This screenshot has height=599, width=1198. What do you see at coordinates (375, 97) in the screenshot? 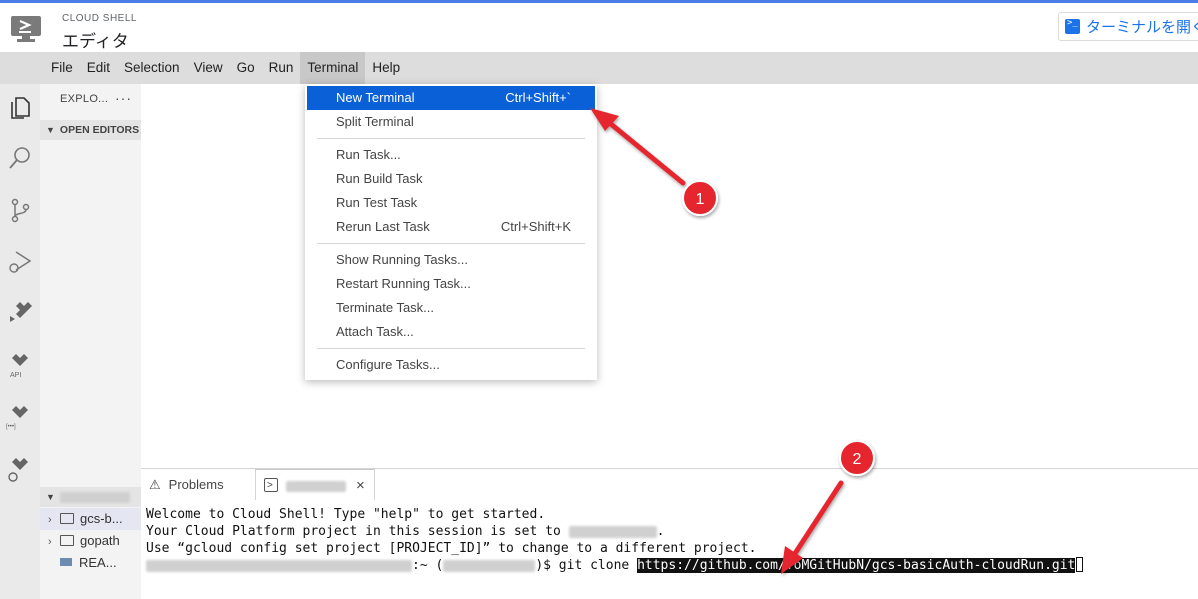
I see `menu-item-label: New Terminal` at bounding box center [375, 97].